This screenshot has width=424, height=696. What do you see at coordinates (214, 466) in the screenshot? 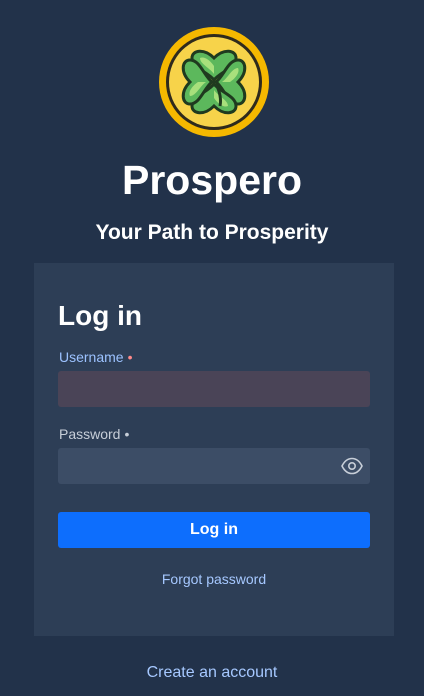
I see `password-input` at bounding box center [214, 466].